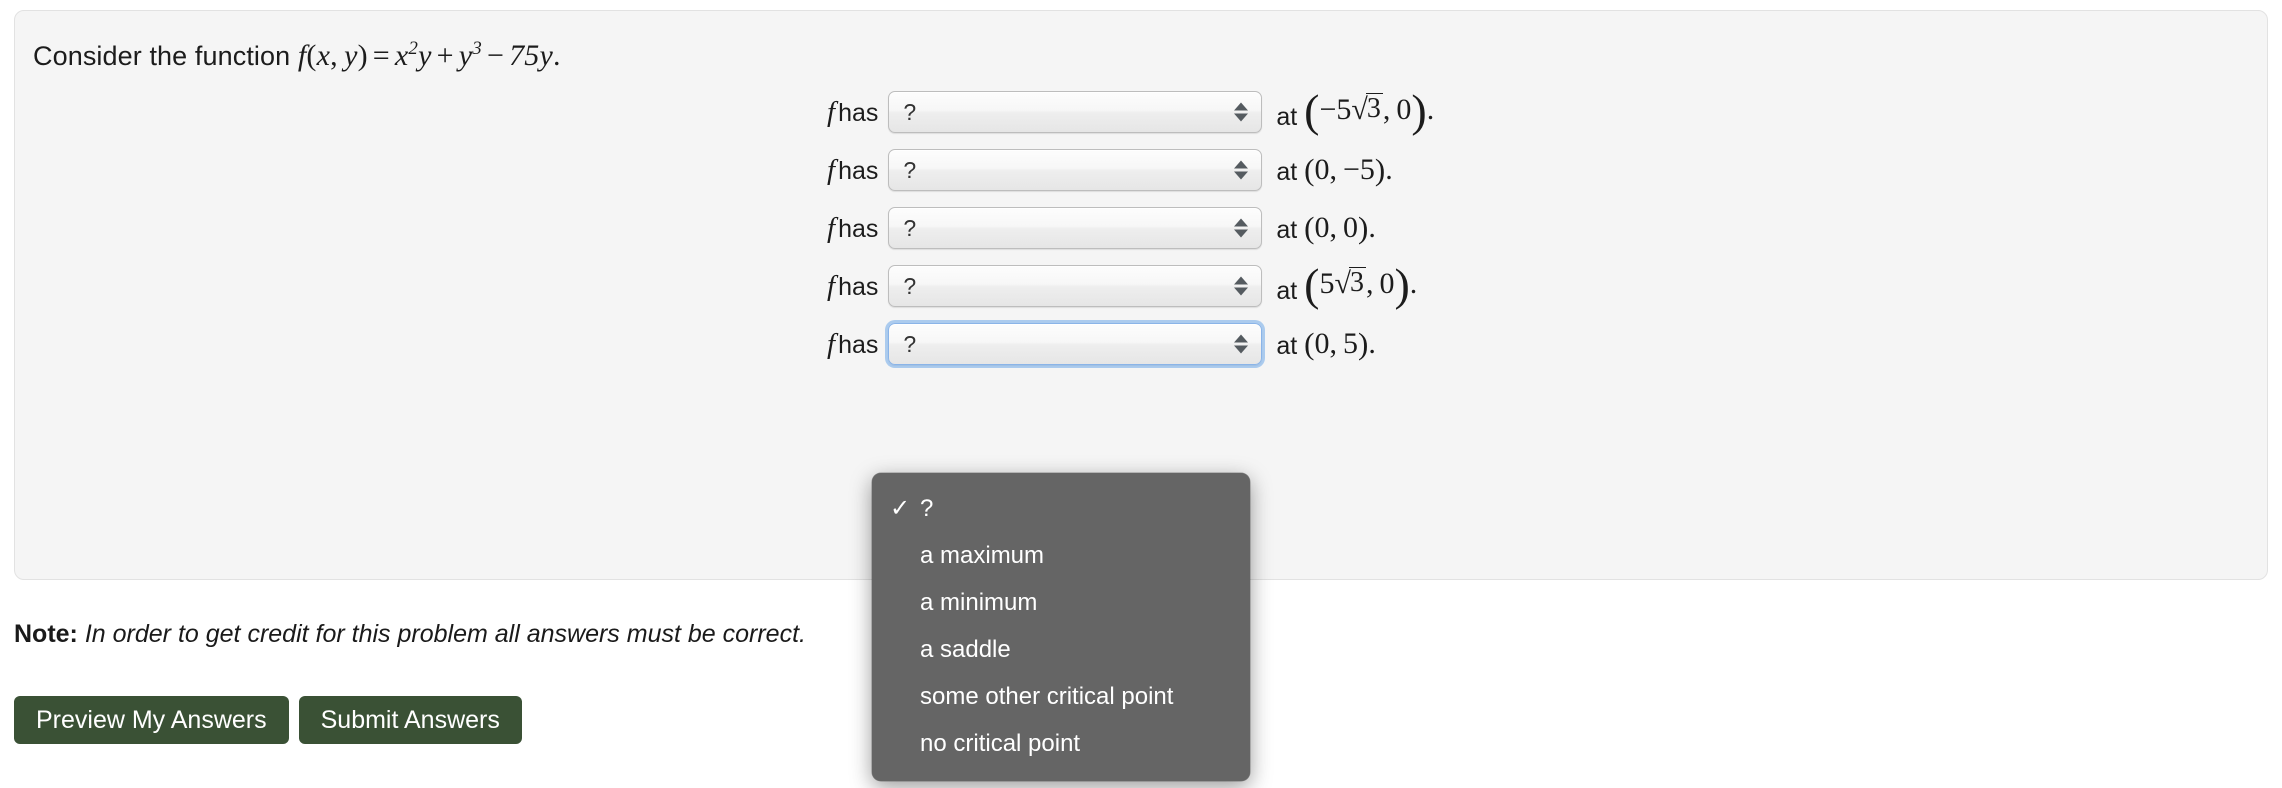  Describe the element at coordinates (410, 720) in the screenshot. I see `submit-answers-button: Submit Answers` at that location.